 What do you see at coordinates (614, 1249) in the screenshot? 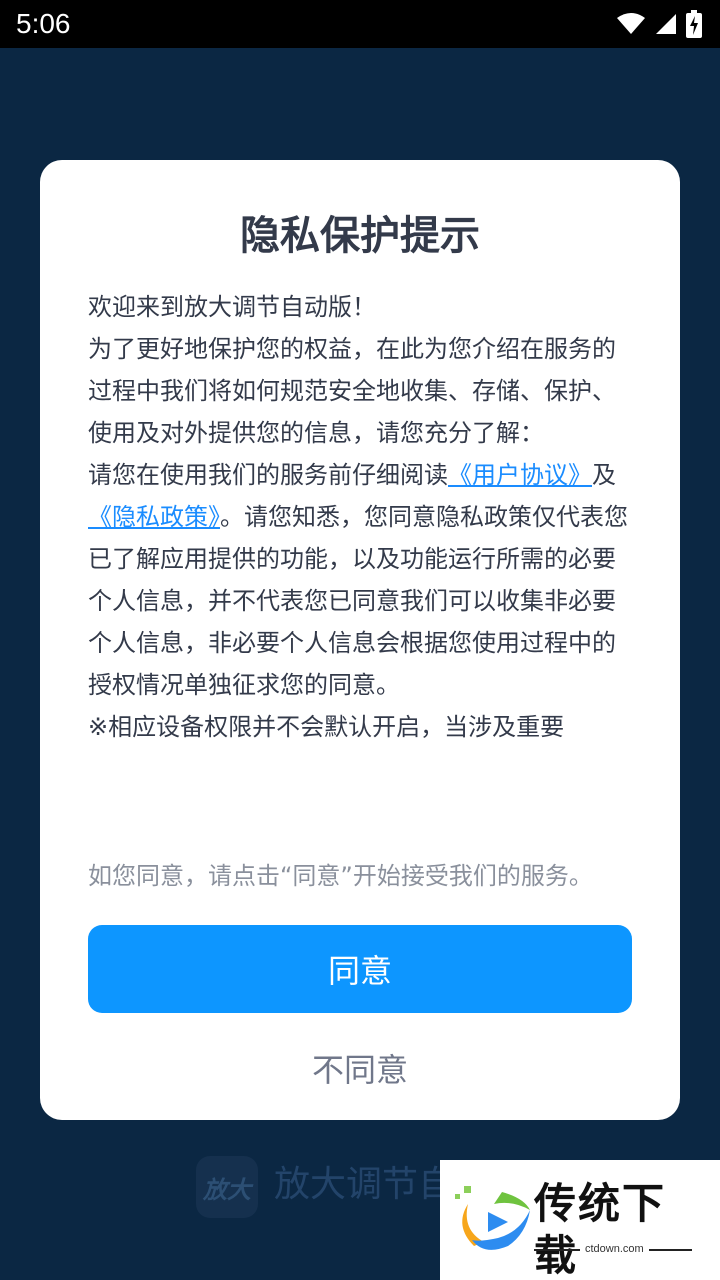
I see `watermark-url: ctdown.com` at bounding box center [614, 1249].